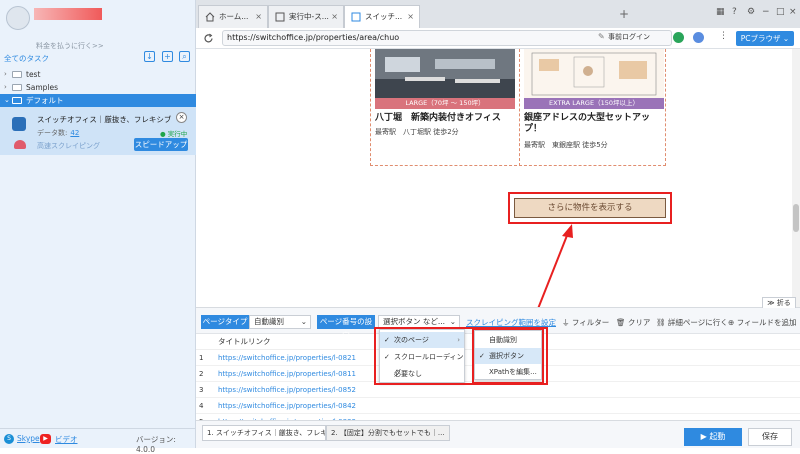  I want to click on new-tab-button: +, so click(624, 14).